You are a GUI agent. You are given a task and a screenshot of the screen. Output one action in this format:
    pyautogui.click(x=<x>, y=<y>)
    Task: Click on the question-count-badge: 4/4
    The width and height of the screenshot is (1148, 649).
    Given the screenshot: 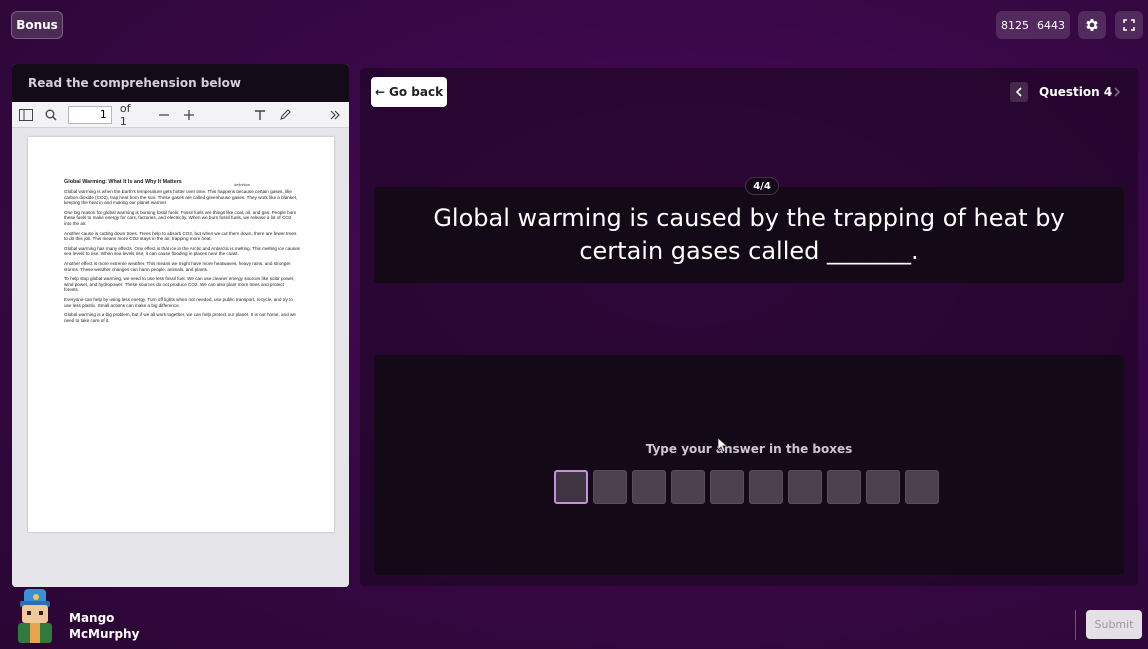 What is the action you would take?
    pyautogui.click(x=762, y=186)
    